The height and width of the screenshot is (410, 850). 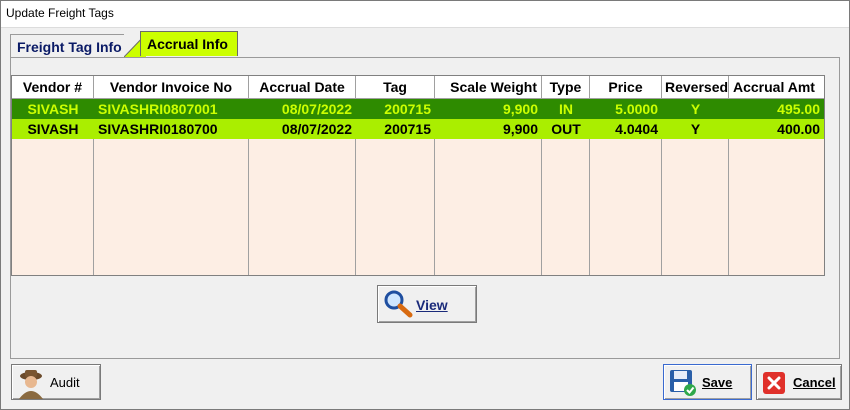 I want to click on tab-label: Accrual Info, so click(x=187, y=44).